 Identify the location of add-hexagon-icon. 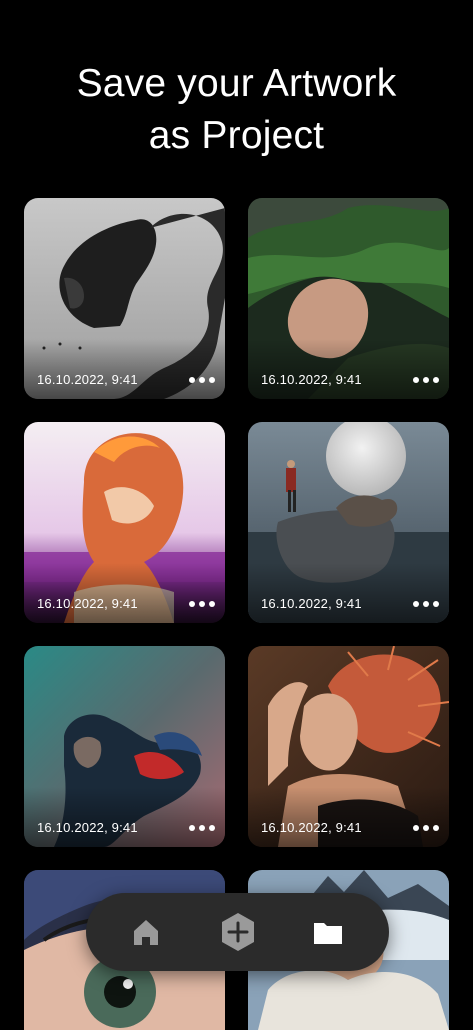
(238, 932).